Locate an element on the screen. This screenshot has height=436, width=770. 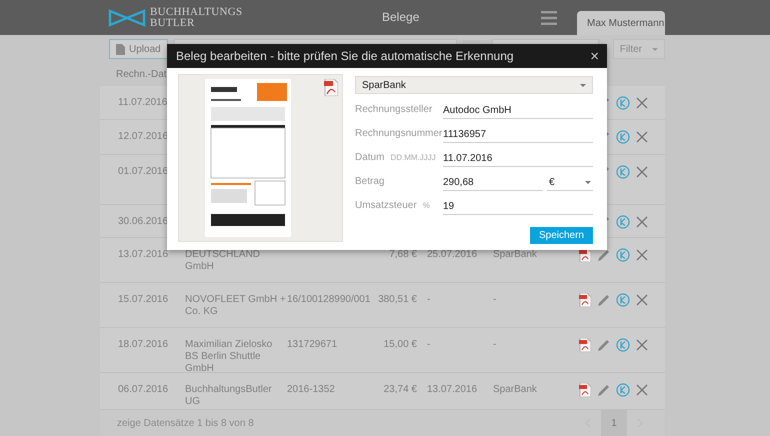
table-cell-text: 23,74 € is located at coordinates (399, 390).